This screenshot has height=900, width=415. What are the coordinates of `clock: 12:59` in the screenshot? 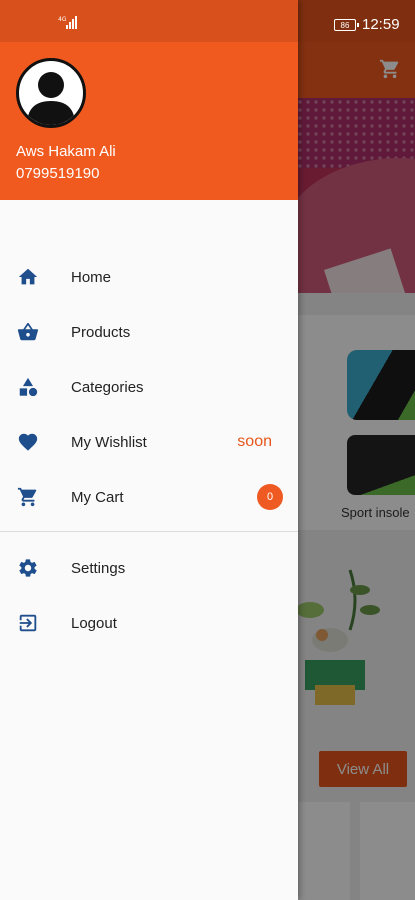 It's located at (381, 24).